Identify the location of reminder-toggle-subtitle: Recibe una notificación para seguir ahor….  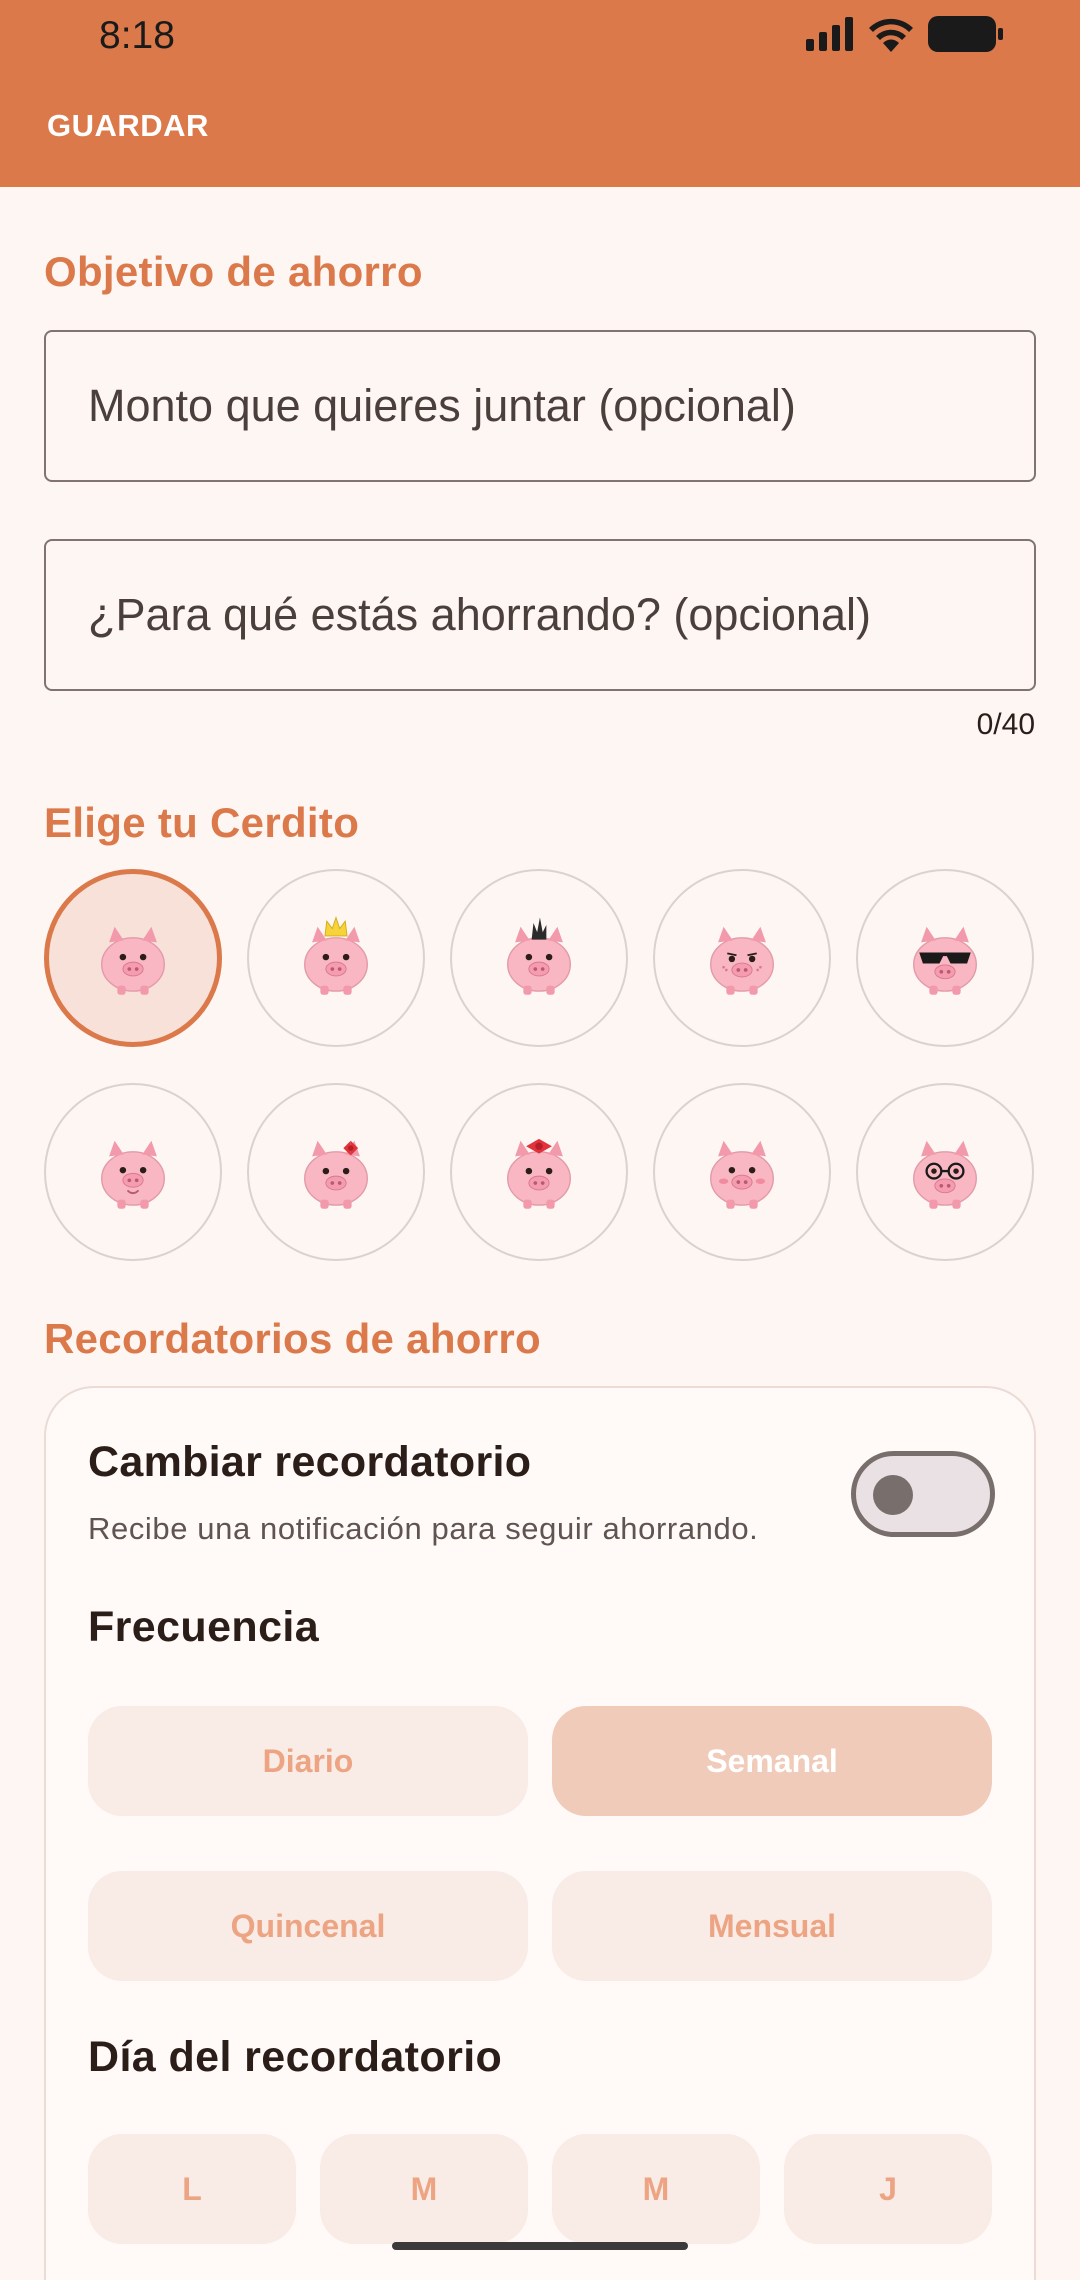
(423, 1528).